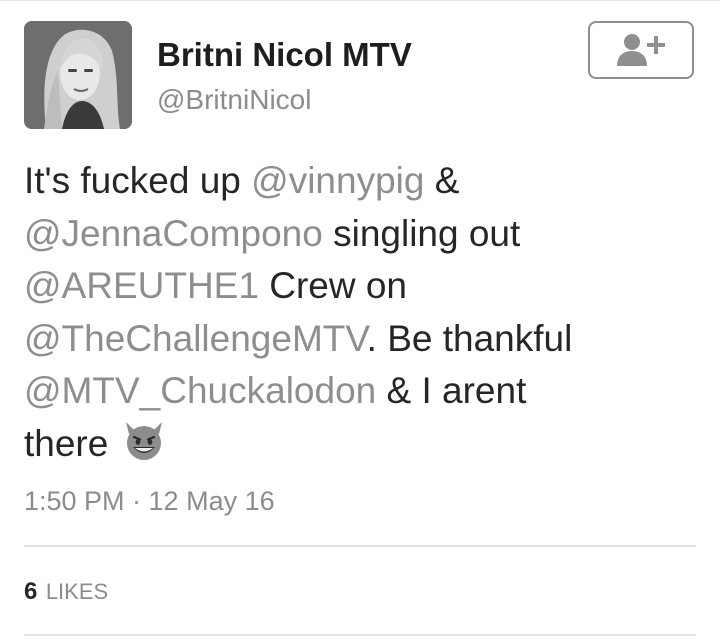  Describe the element at coordinates (360, 447) in the screenshot. I see `tweet-line: there` at that location.